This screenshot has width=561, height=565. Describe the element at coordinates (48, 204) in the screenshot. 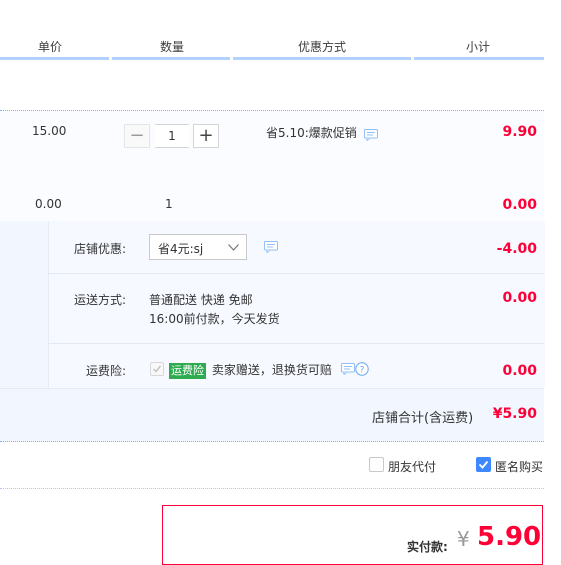

I see `gift-item-unit-price: 0.00` at that location.